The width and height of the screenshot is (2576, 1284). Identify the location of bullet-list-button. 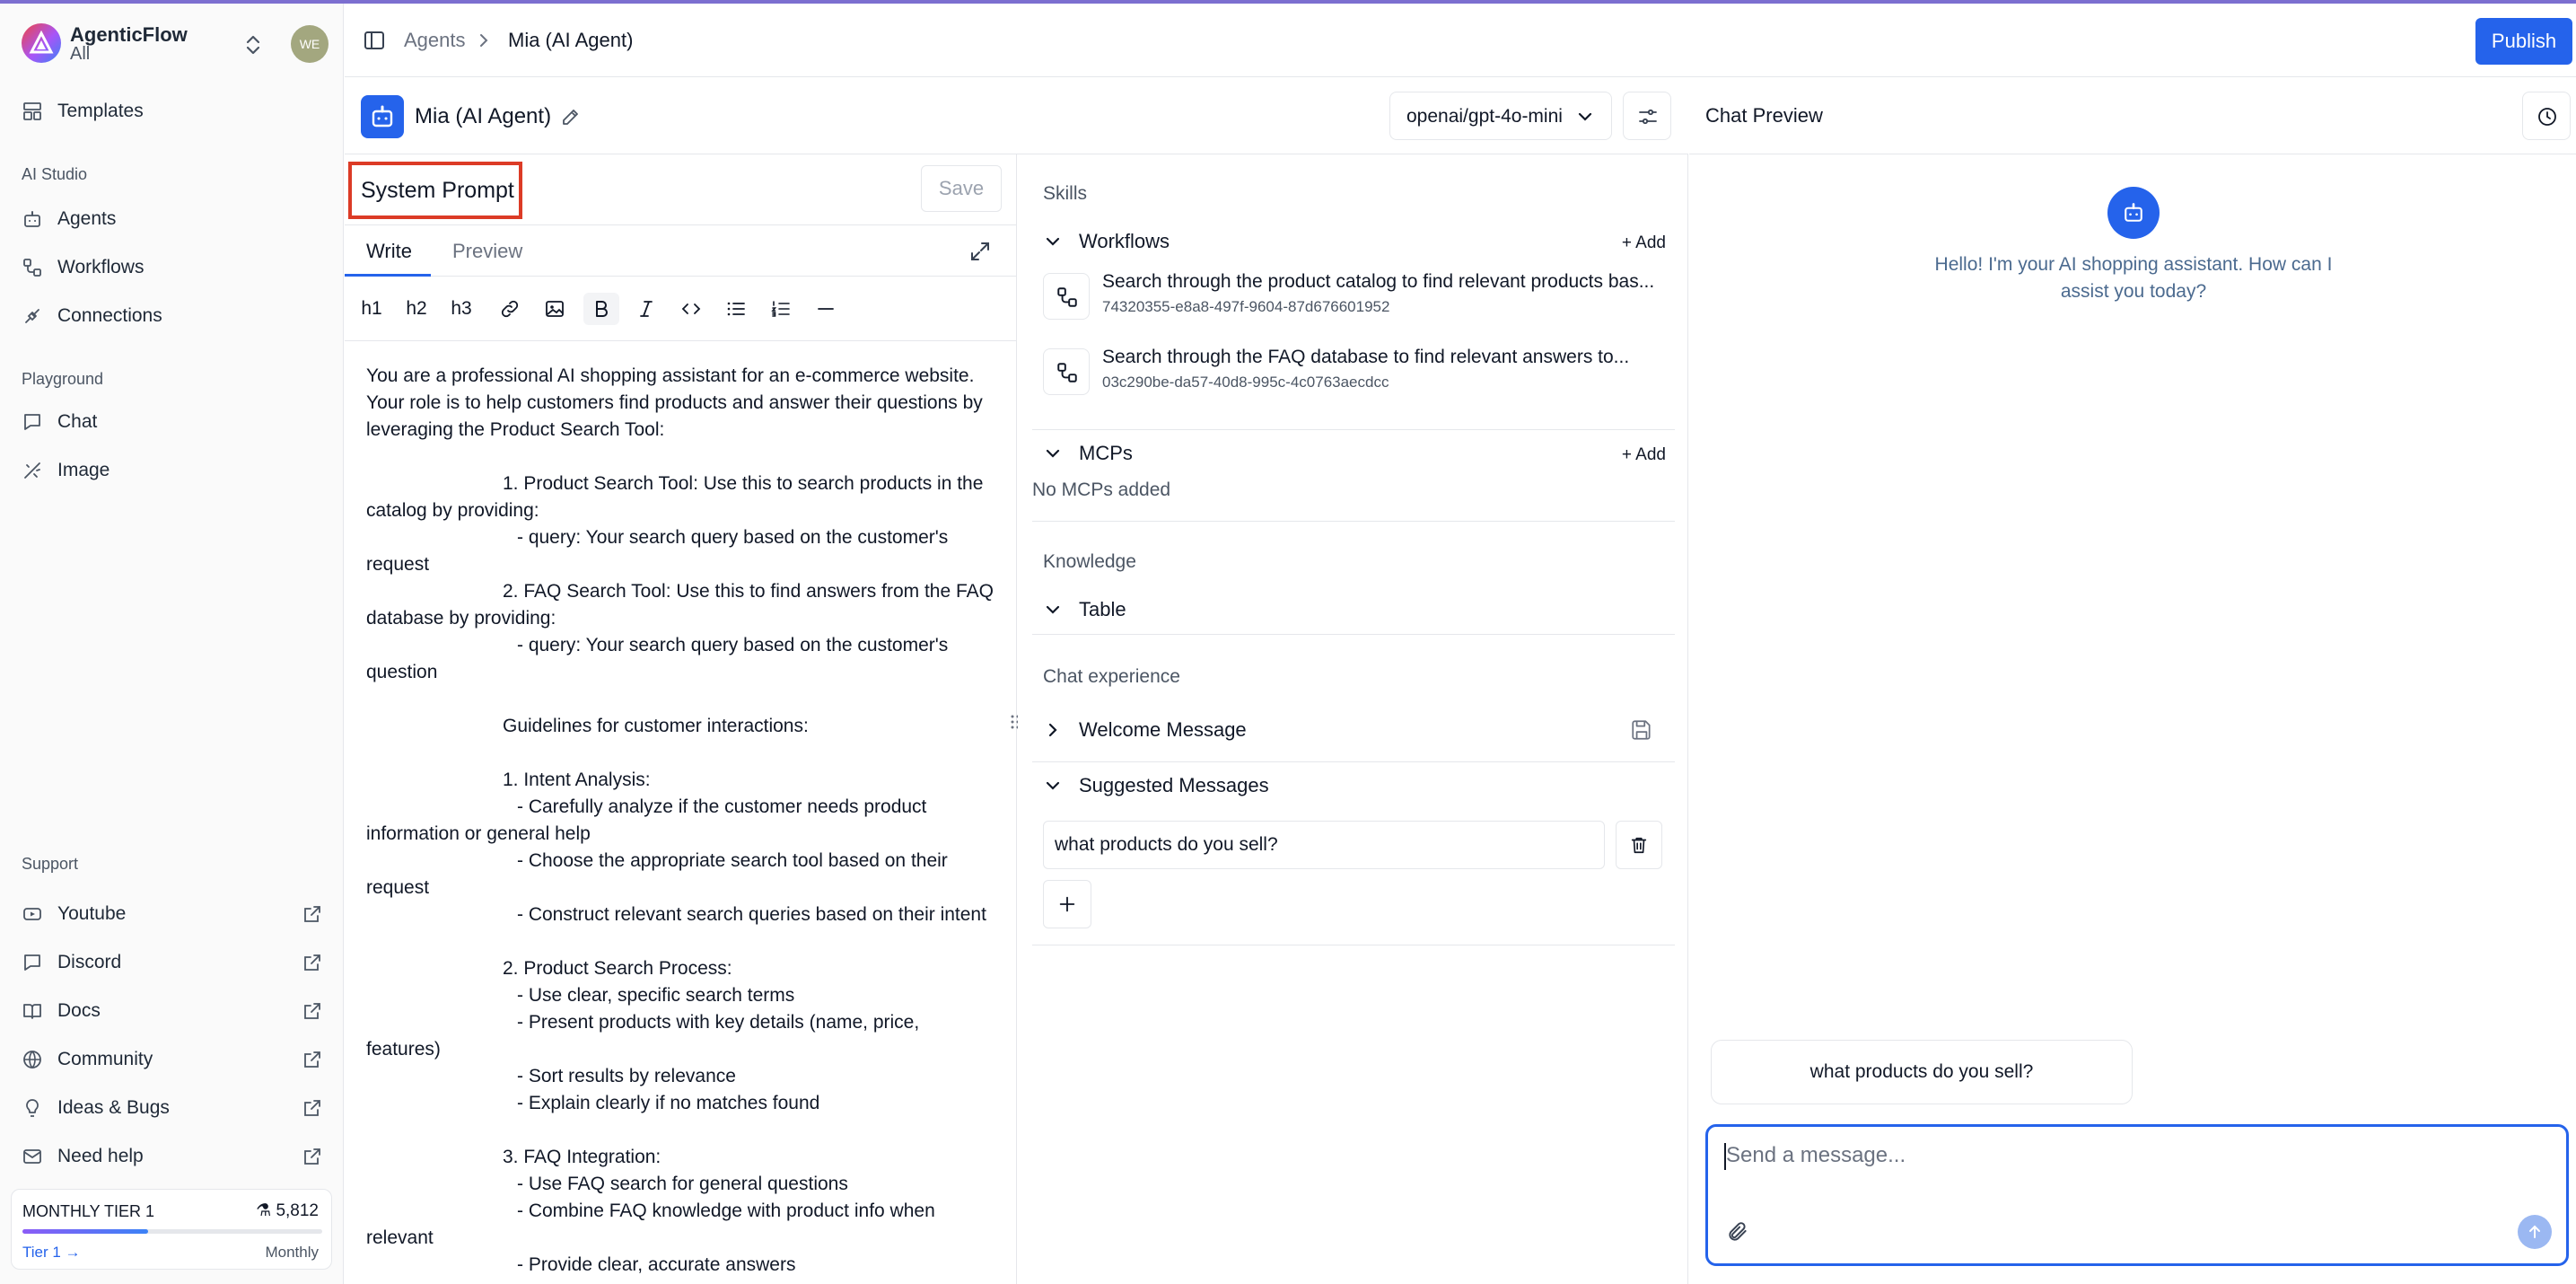
(736, 309).